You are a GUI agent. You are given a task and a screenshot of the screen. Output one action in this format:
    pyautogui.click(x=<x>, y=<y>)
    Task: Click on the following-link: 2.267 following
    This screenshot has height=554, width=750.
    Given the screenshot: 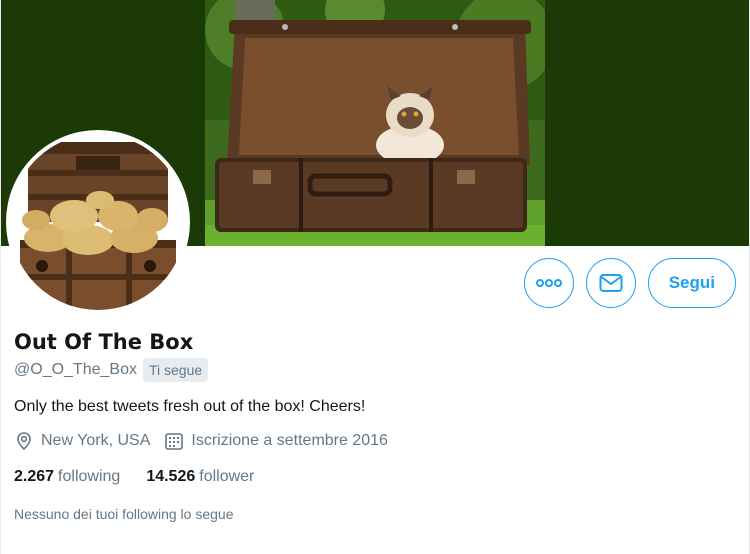 What is the action you would take?
    pyautogui.click(x=67, y=477)
    